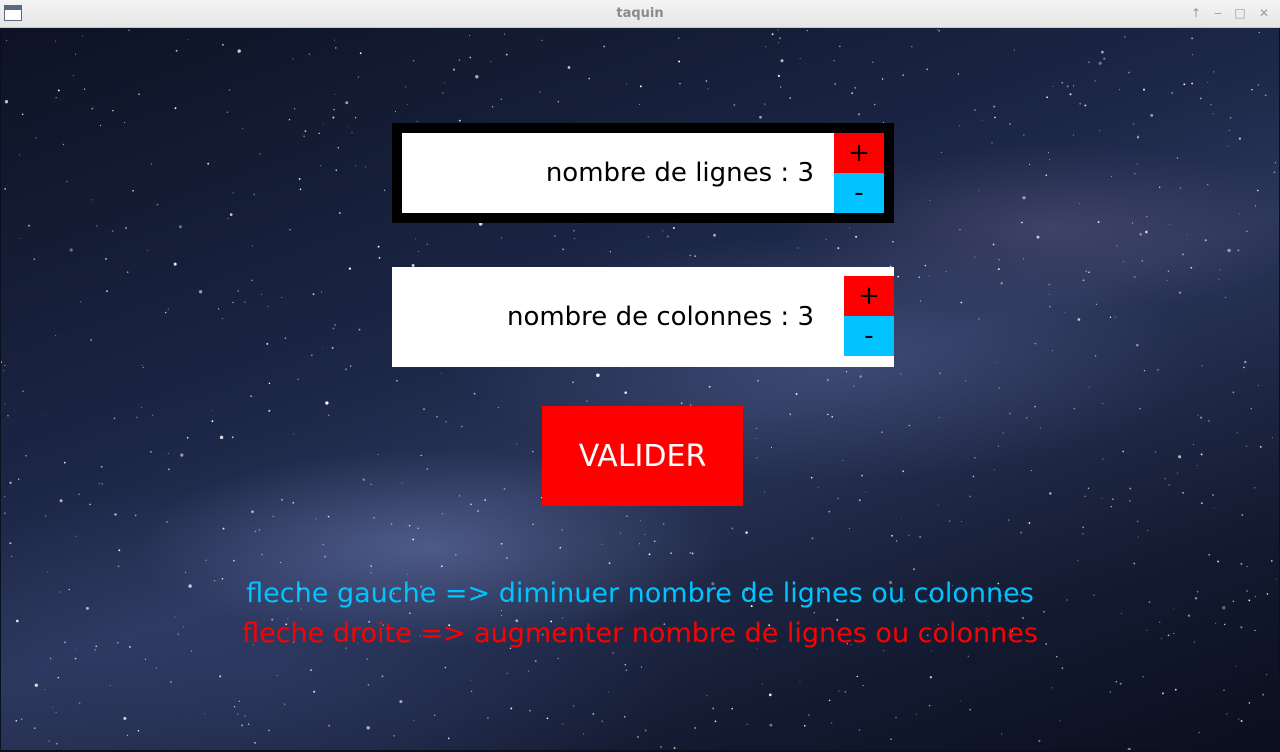  Describe the element at coordinates (859, 153) in the screenshot. I see `rows-increase-button: +` at that location.